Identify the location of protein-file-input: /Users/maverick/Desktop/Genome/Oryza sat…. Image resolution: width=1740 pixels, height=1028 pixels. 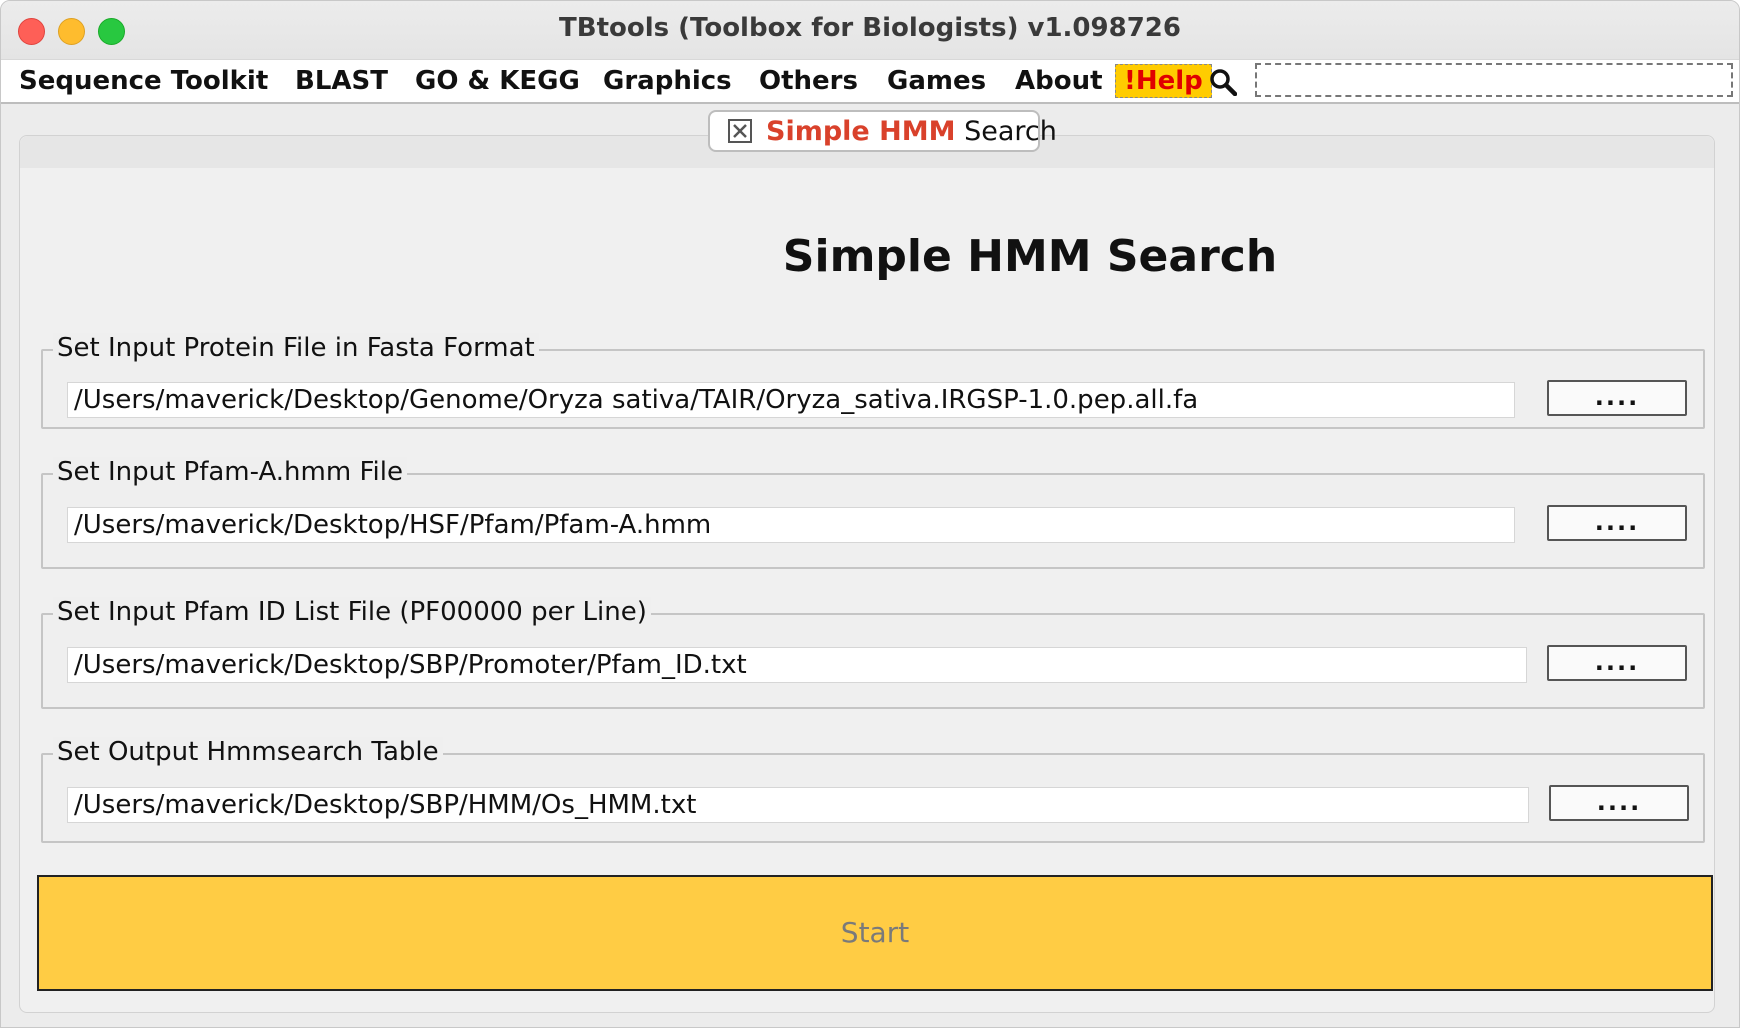
(791, 400).